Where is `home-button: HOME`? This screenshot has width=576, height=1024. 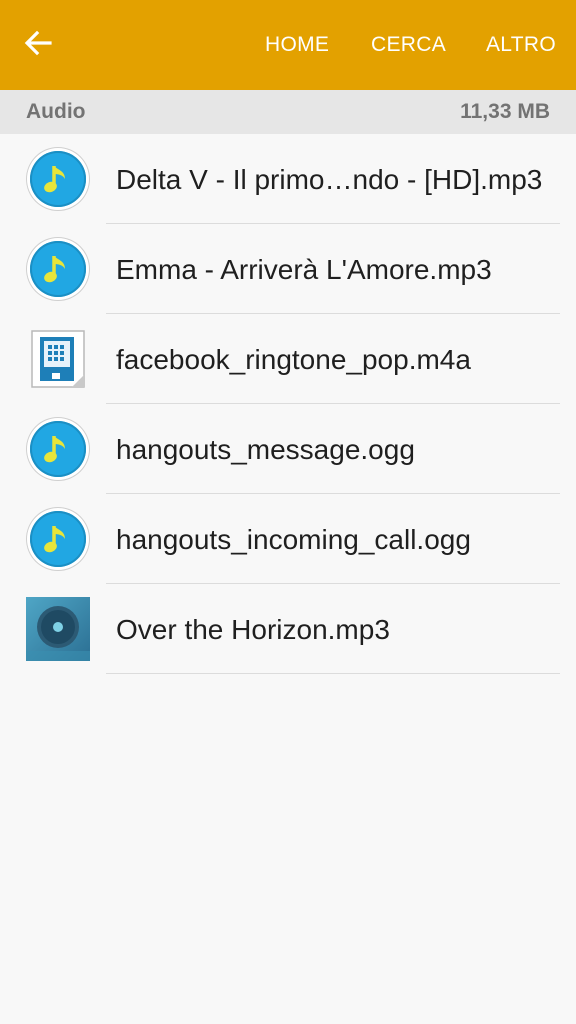
home-button: HOME is located at coordinates (297, 45).